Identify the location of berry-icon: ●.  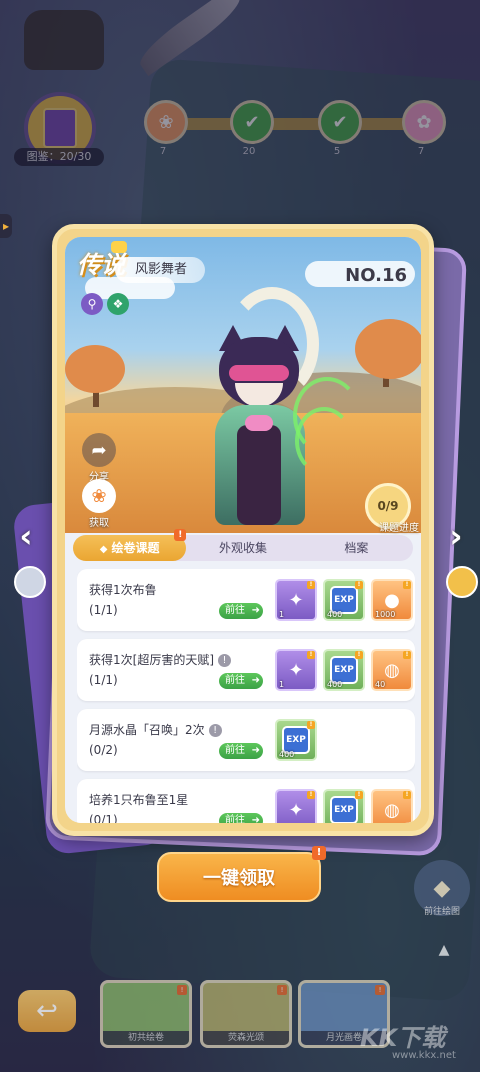
(392, 600).